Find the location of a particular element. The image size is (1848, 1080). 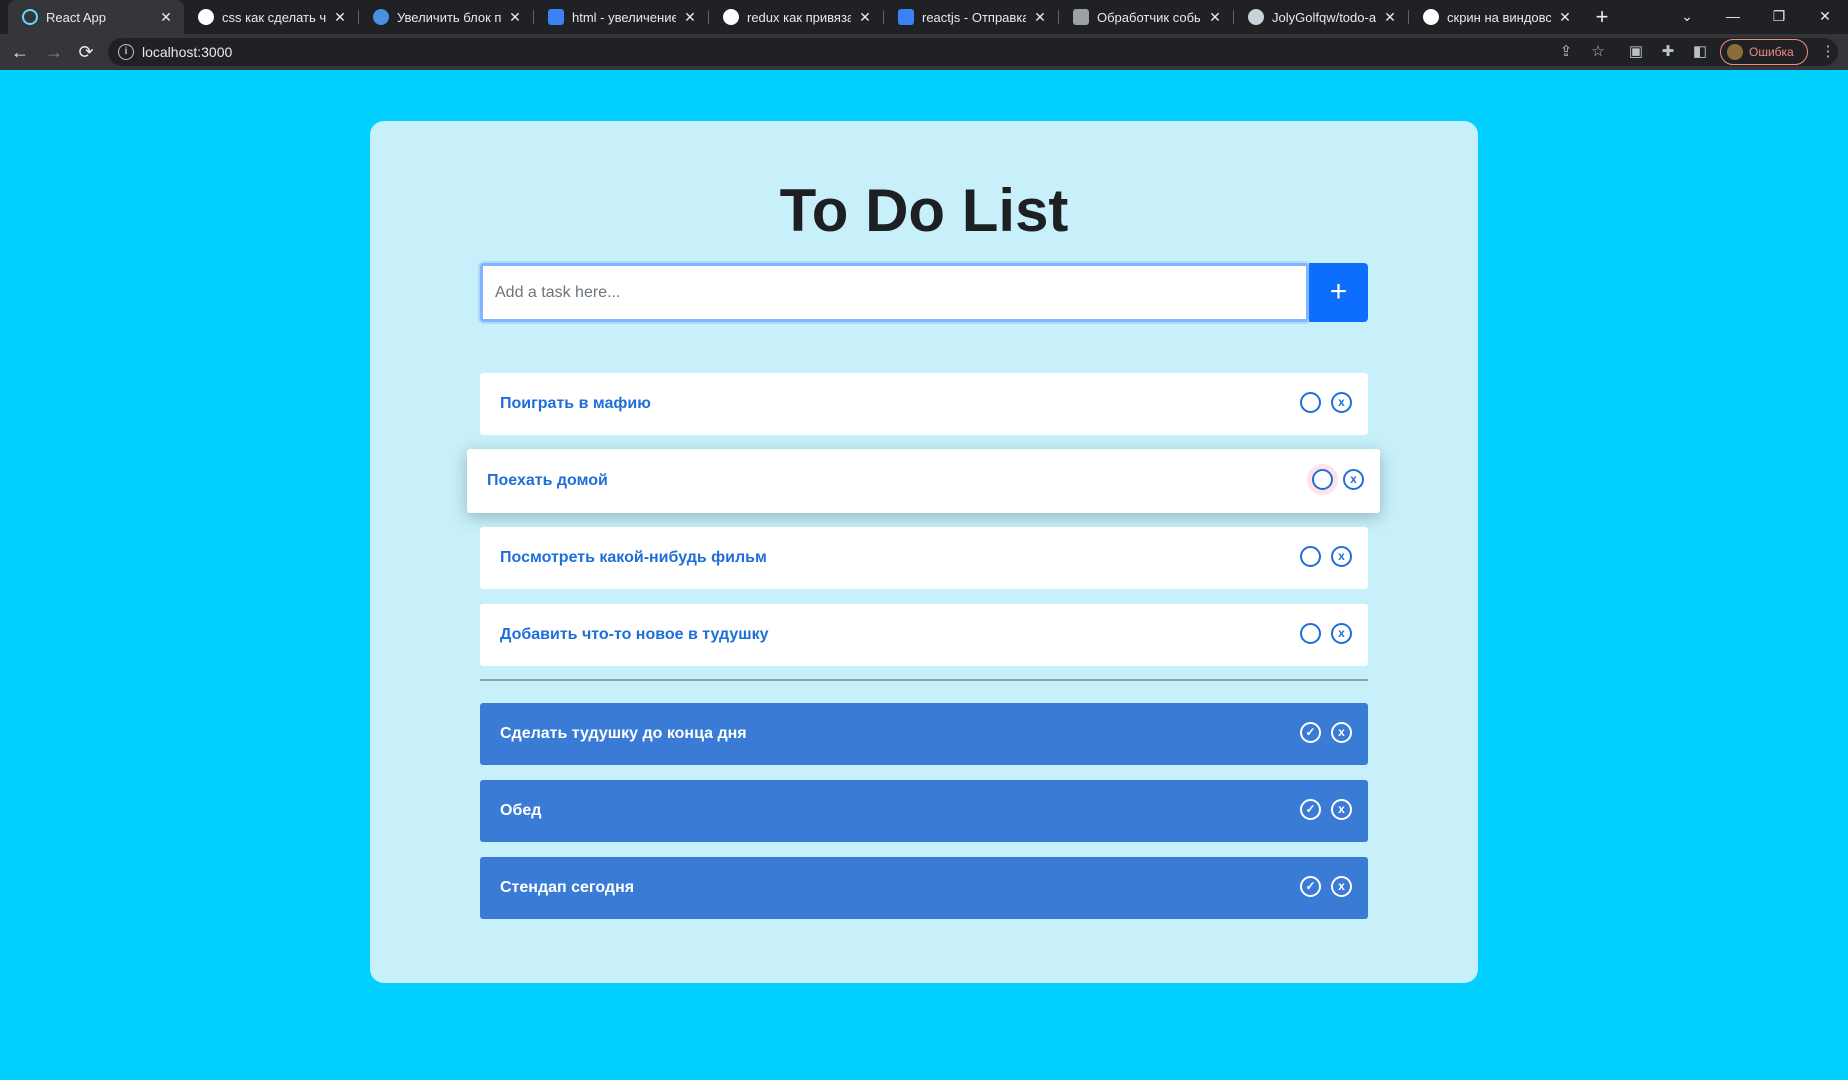

browser-tab: скрин на виндовс 1 ✕ is located at coordinates (1496, 17).